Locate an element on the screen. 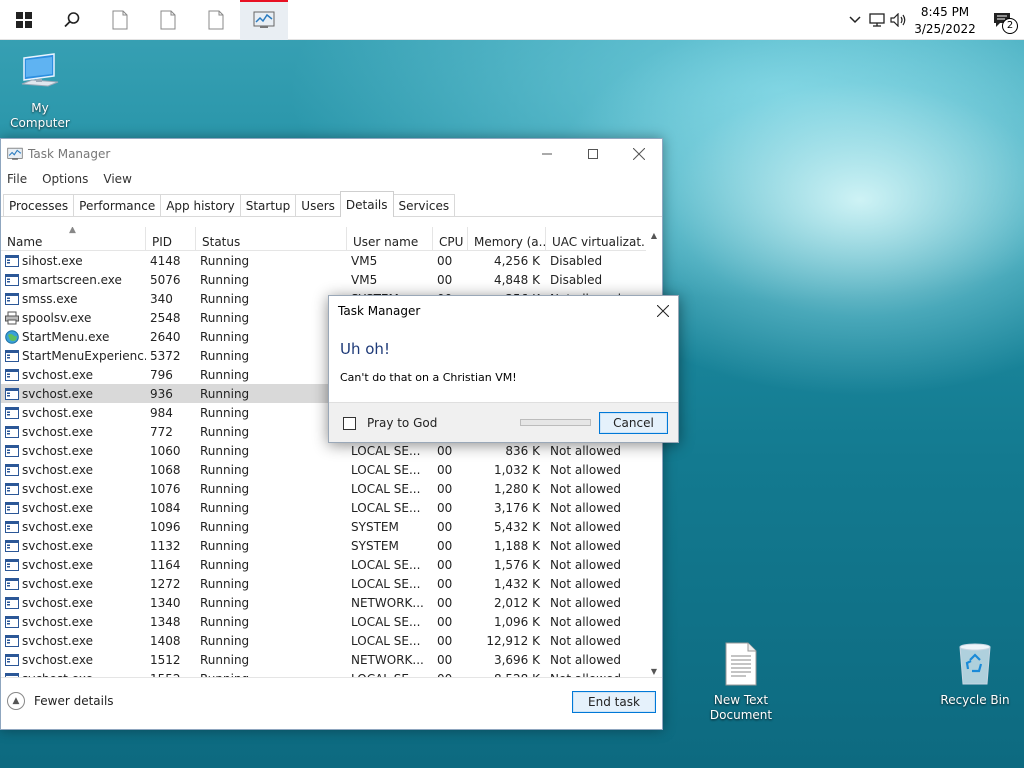  clock-date: 3/25/2022 is located at coordinates (945, 29).